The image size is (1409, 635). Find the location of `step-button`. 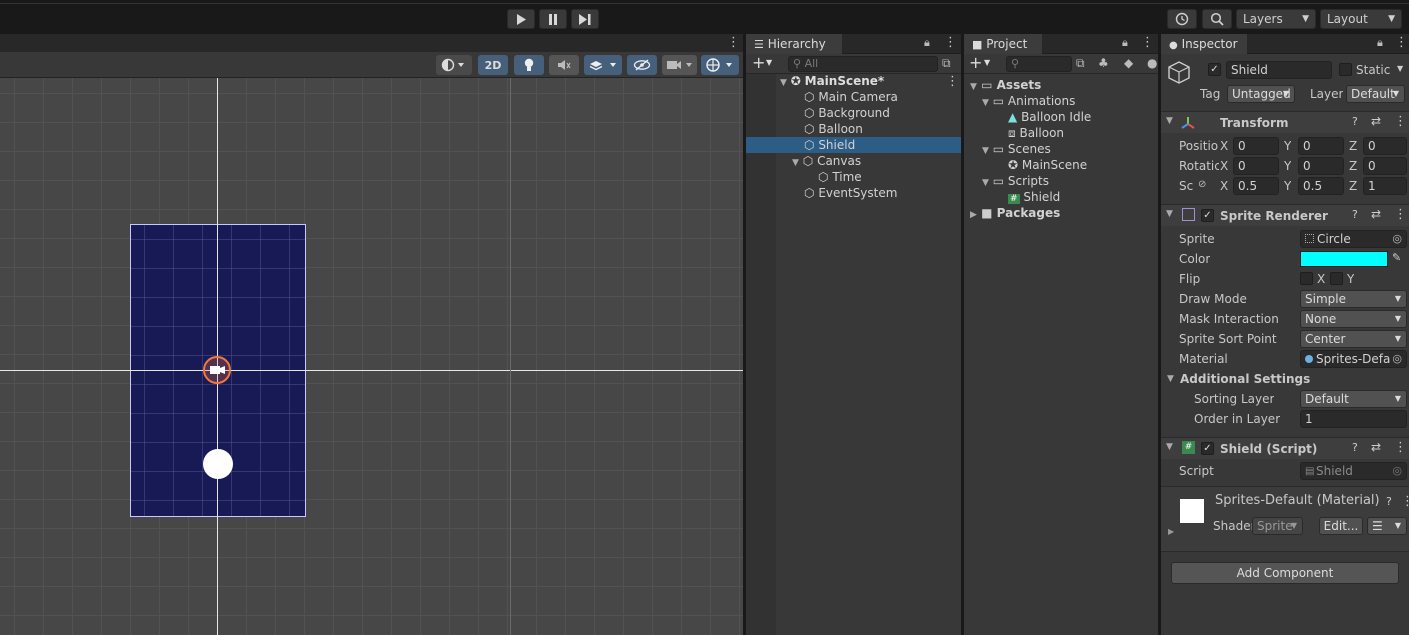

step-button is located at coordinates (585, 19).